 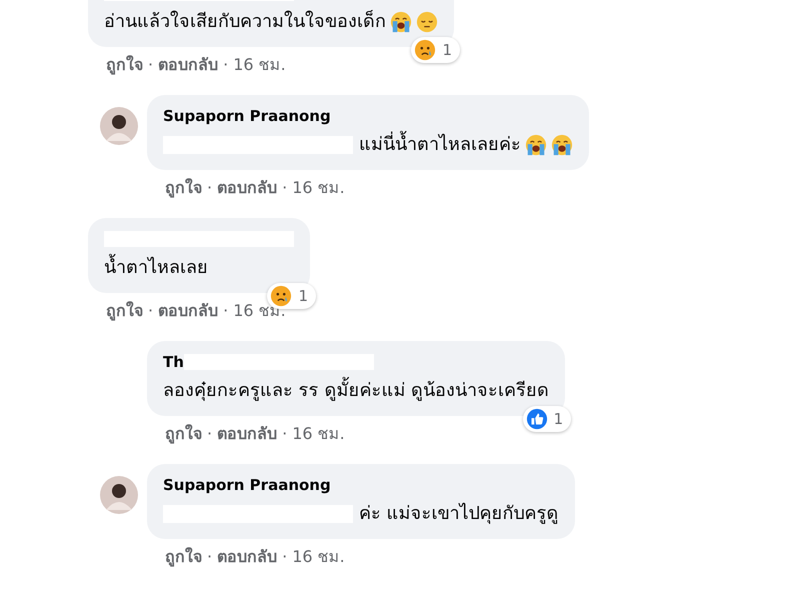 What do you see at coordinates (356, 390) in the screenshot?
I see `comment-text: ลองคุ๋ยกะครูและ รร ดูมั้ยค่ะแม่ ดูน้องน่าจะเครียด` at bounding box center [356, 390].